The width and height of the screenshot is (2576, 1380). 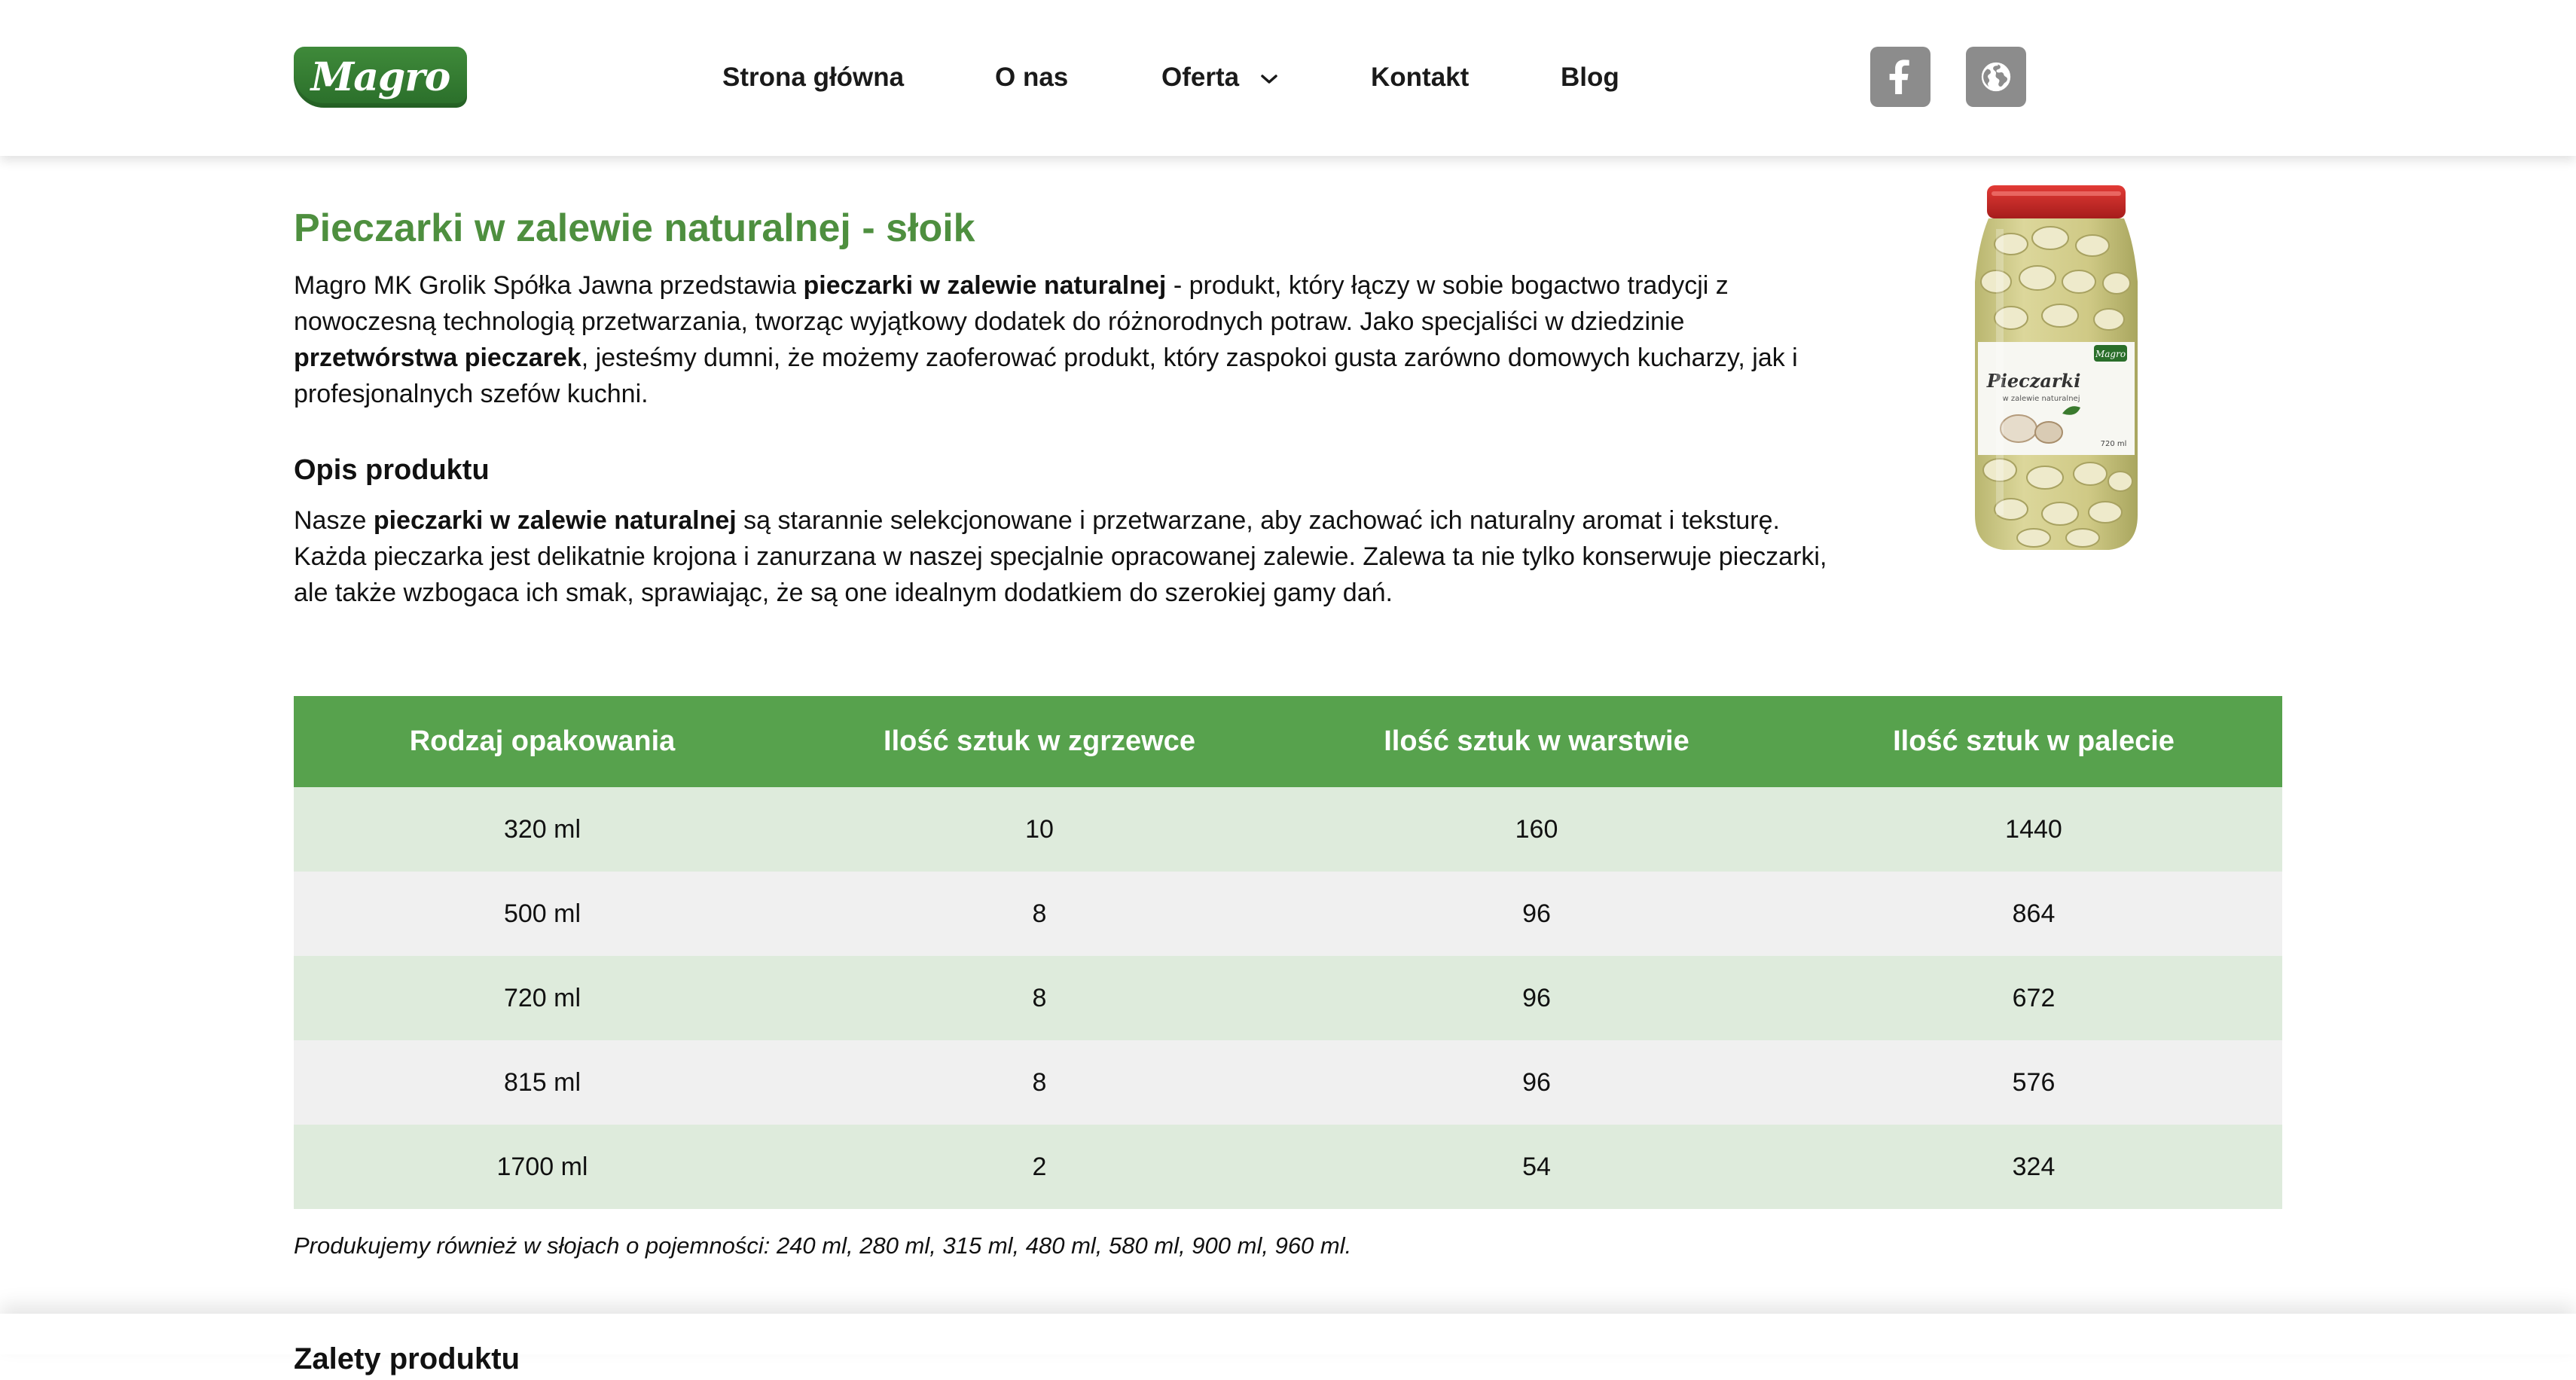 What do you see at coordinates (1537, 1167) in the screenshot?
I see `cell-per-layer: 54` at bounding box center [1537, 1167].